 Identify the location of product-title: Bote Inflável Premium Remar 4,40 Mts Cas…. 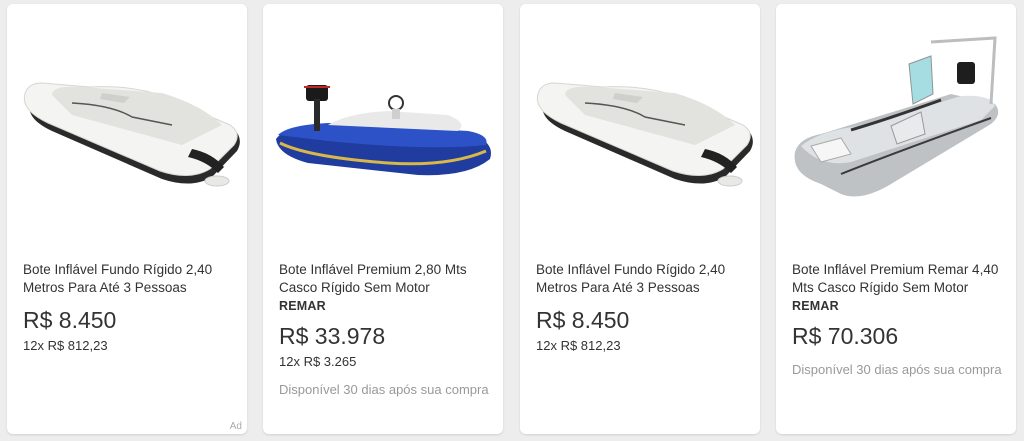
(897, 279).